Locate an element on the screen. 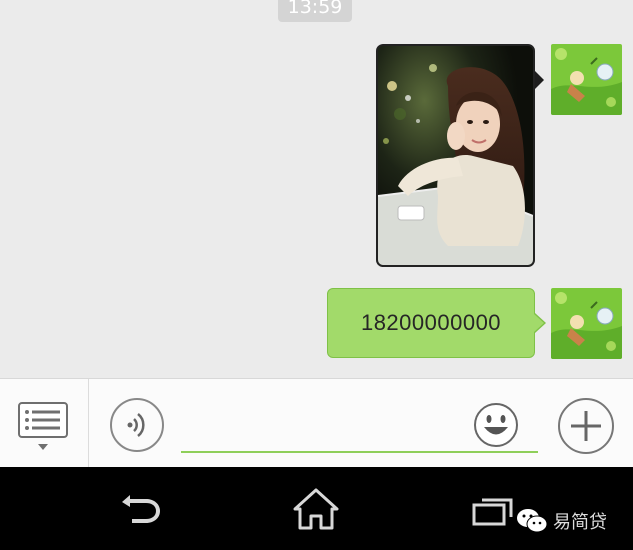 This screenshot has width=633, height=550. recents-icon is located at coordinates (492, 512).